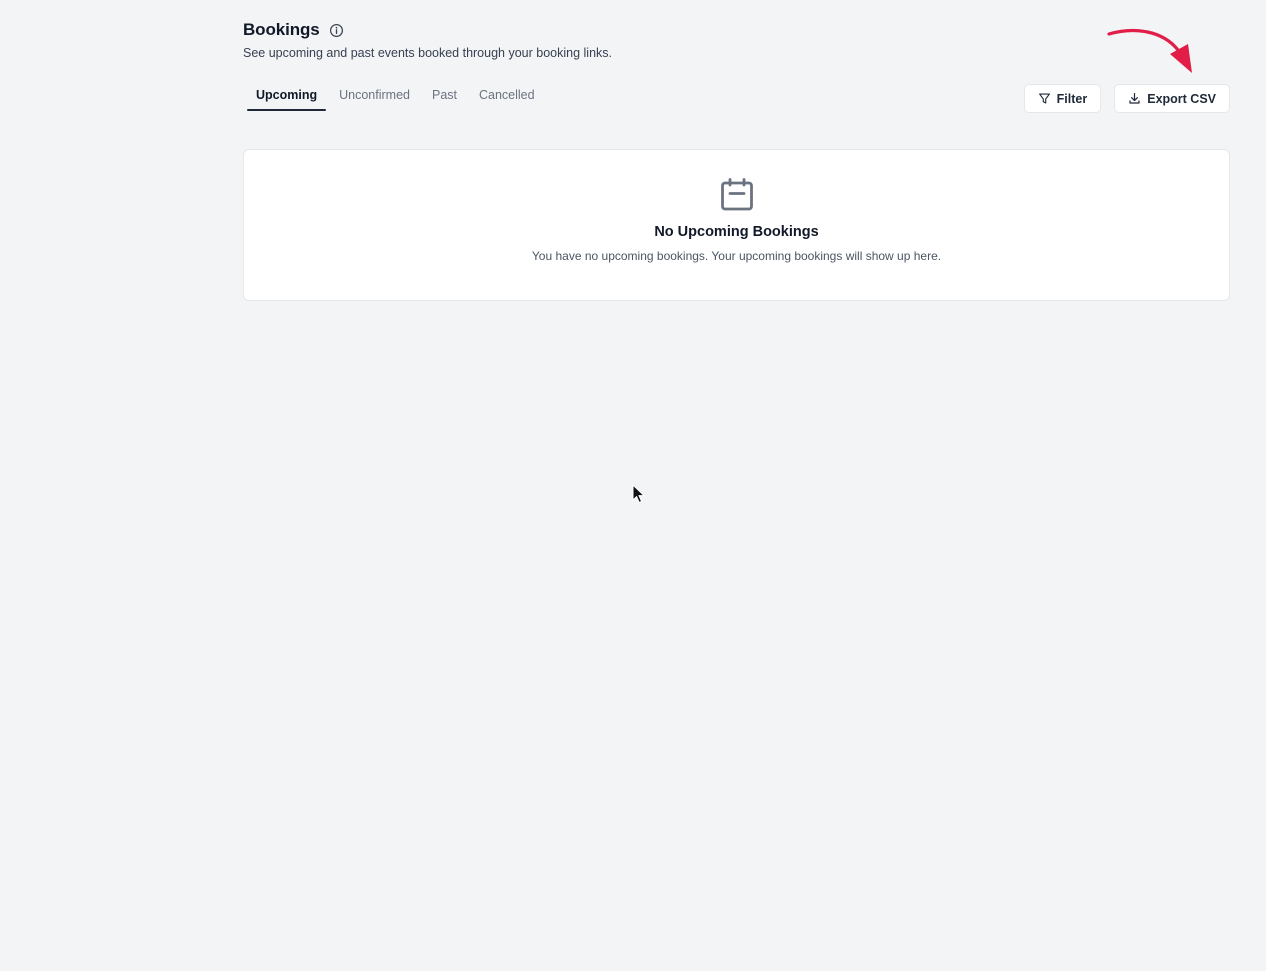 This screenshot has height=971, width=1266. I want to click on filter-button: Filter, so click(1062, 98).